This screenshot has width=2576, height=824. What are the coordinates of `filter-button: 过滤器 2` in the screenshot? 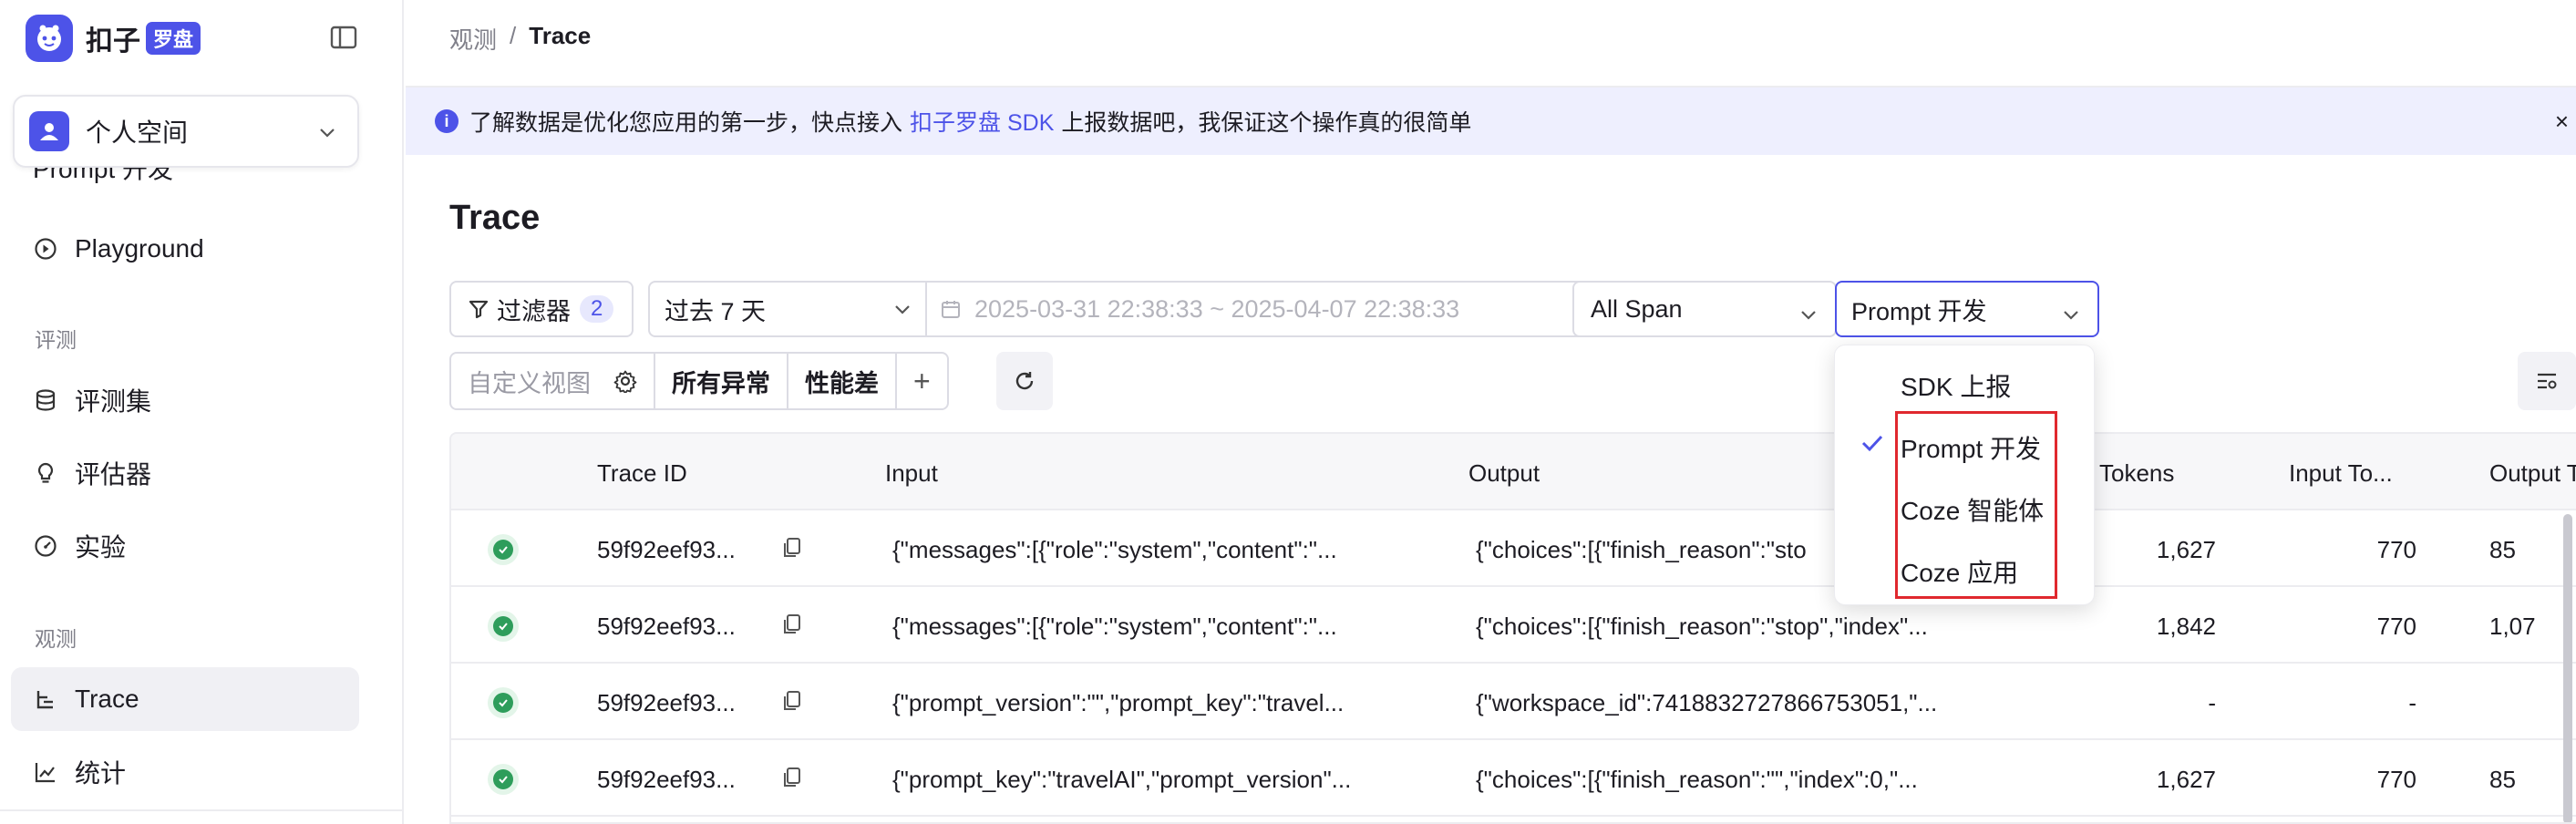 It's located at (541, 309).